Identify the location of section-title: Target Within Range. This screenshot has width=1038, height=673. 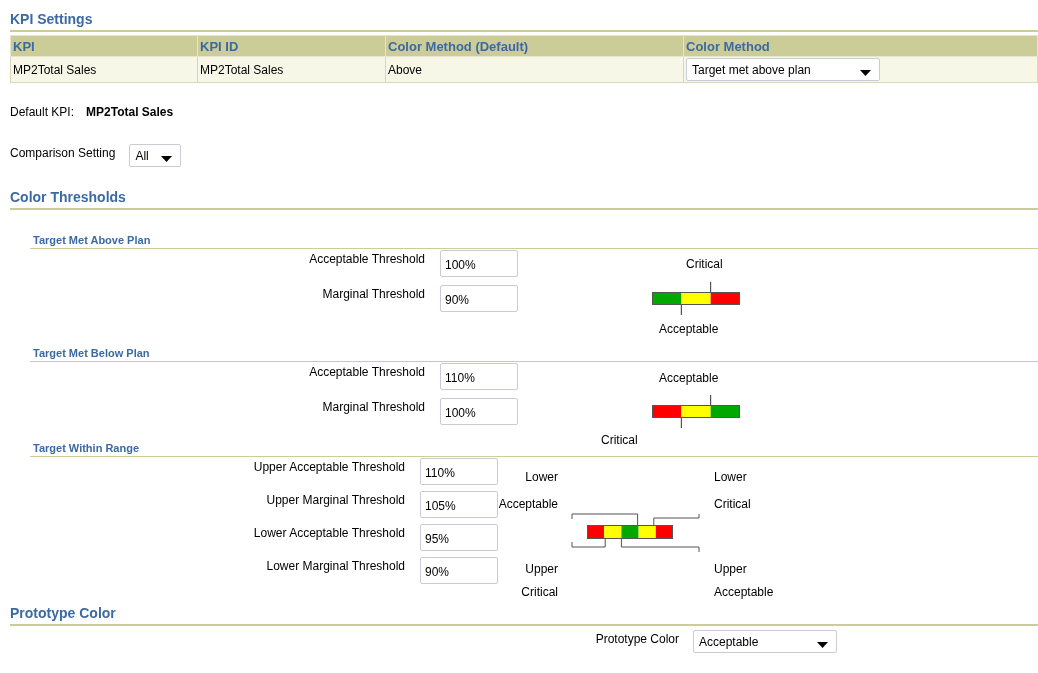
(86, 448).